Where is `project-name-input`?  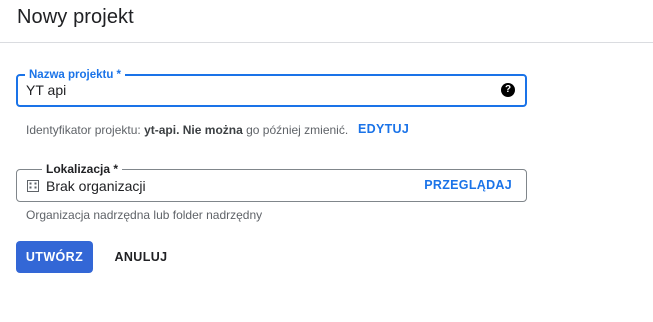
project-name-input is located at coordinates (256, 90).